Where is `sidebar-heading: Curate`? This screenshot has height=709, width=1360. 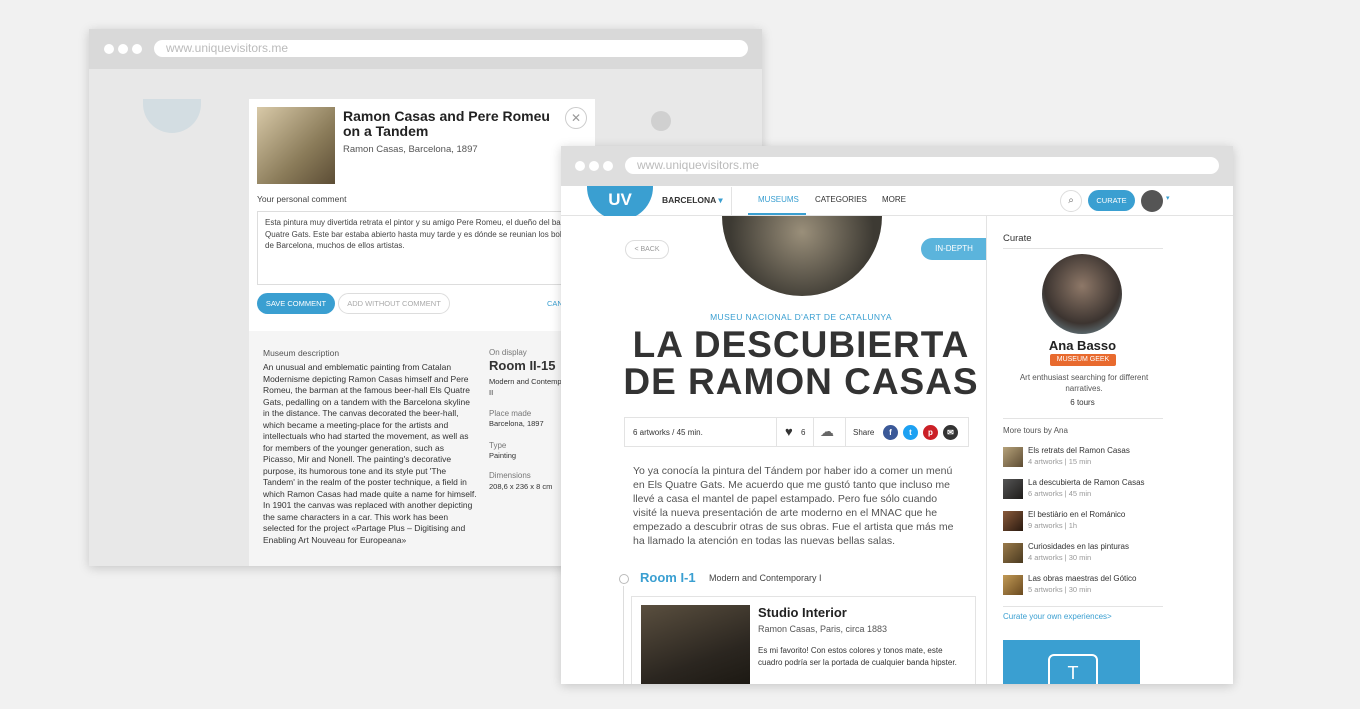
sidebar-heading: Curate is located at coordinates (1017, 238).